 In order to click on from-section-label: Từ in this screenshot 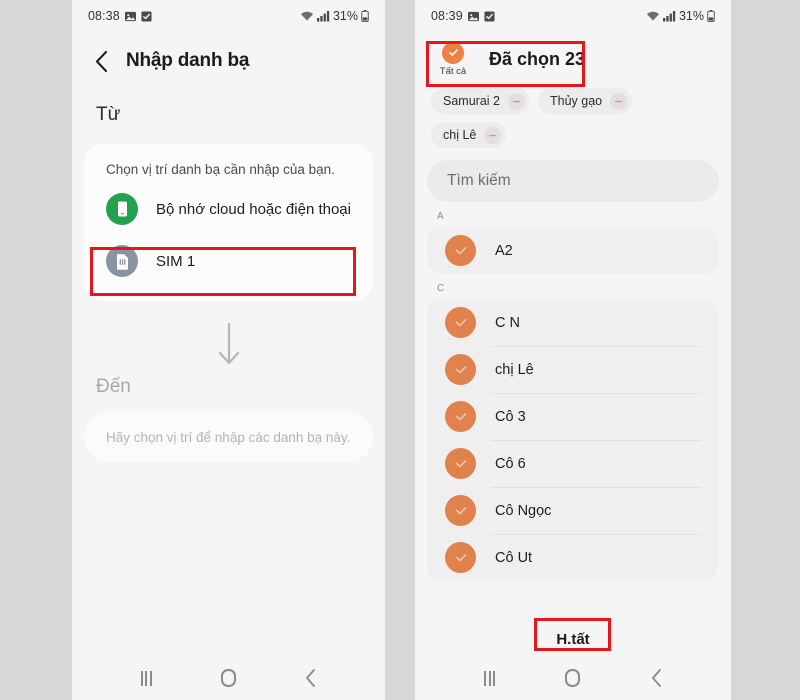, I will do `click(108, 114)`.